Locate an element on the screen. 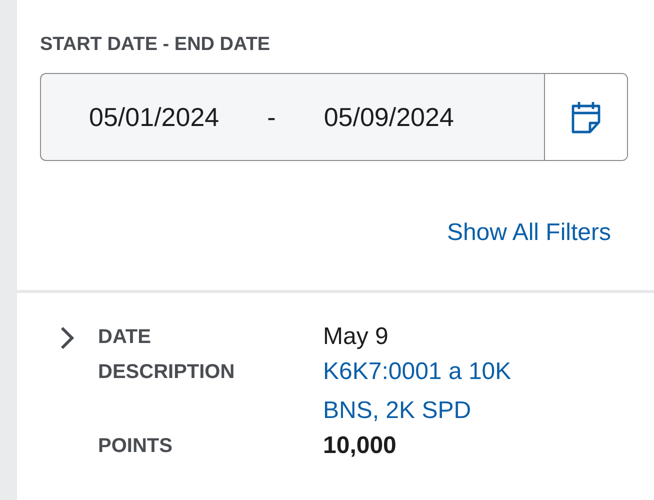 The width and height of the screenshot is (654, 500). field-label: POINTS is located at coordinates (136, 446).